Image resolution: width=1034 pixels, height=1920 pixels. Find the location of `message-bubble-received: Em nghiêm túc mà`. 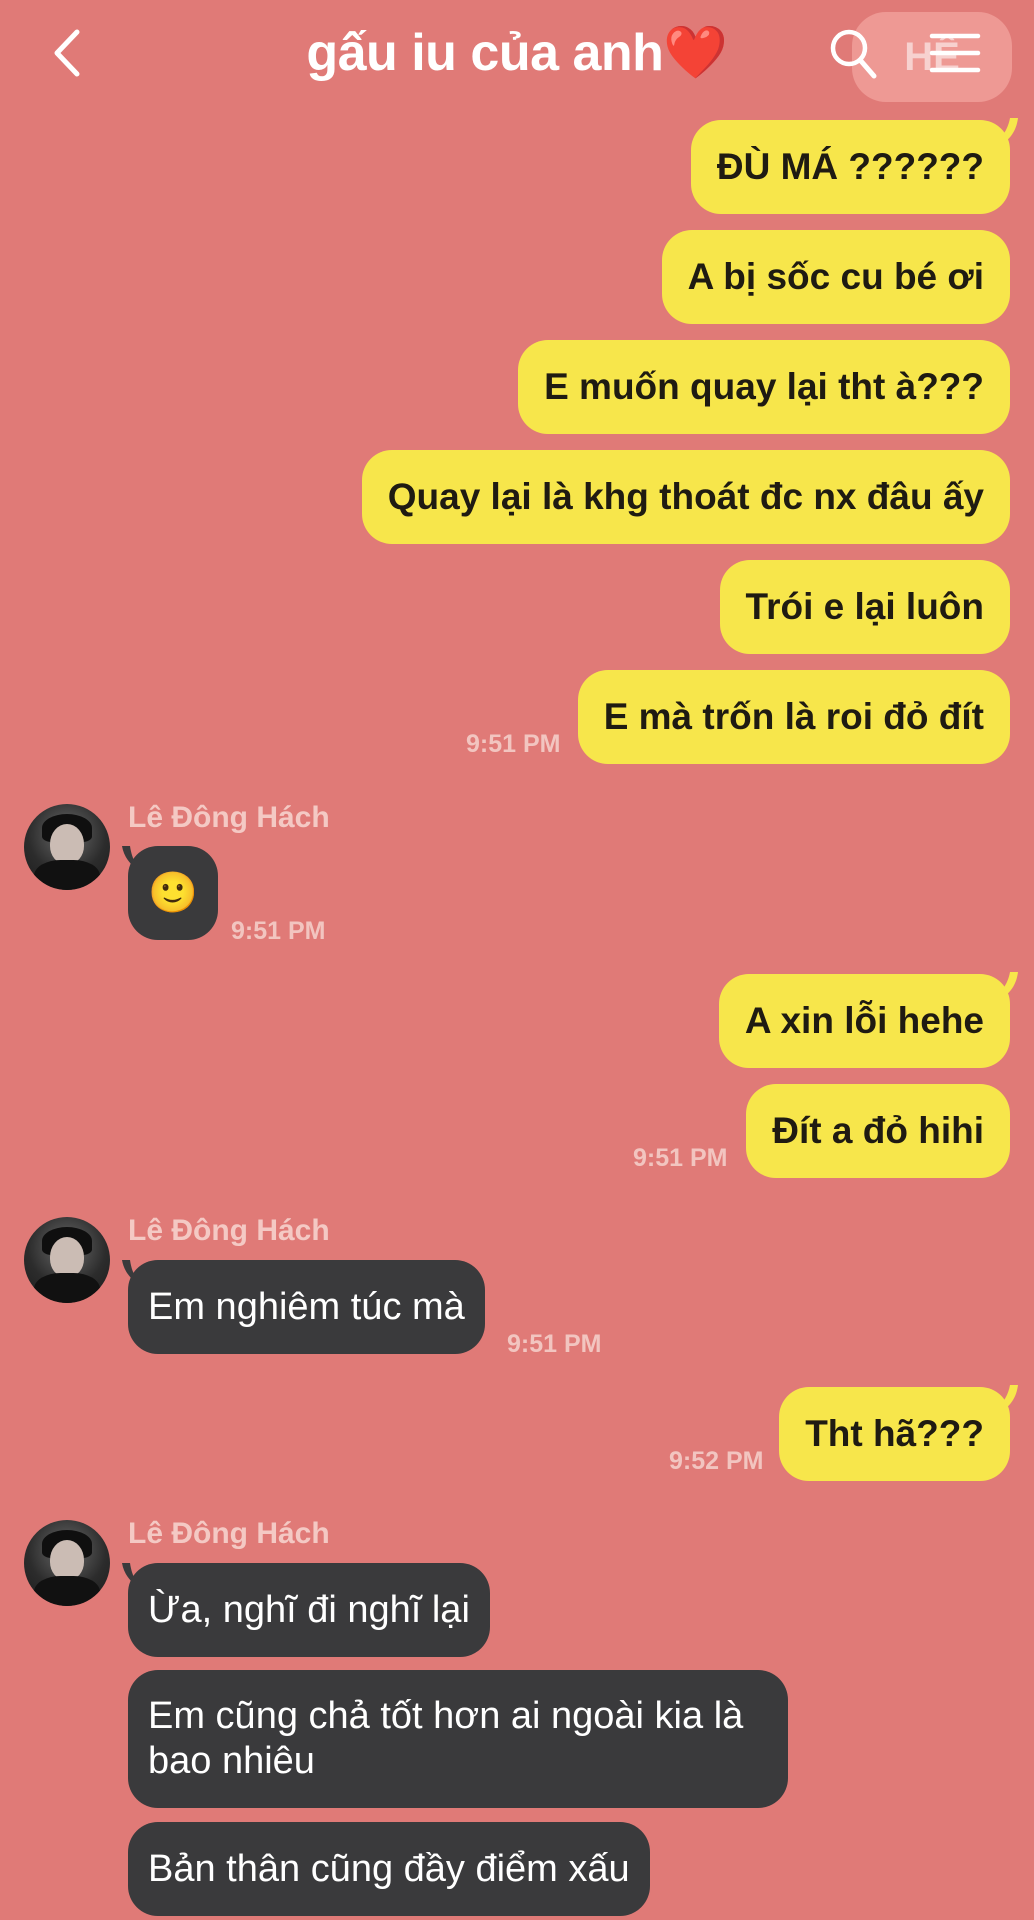

message-bubble-received: Em nghiêm túc mà is located at coordinates (306, 1307).